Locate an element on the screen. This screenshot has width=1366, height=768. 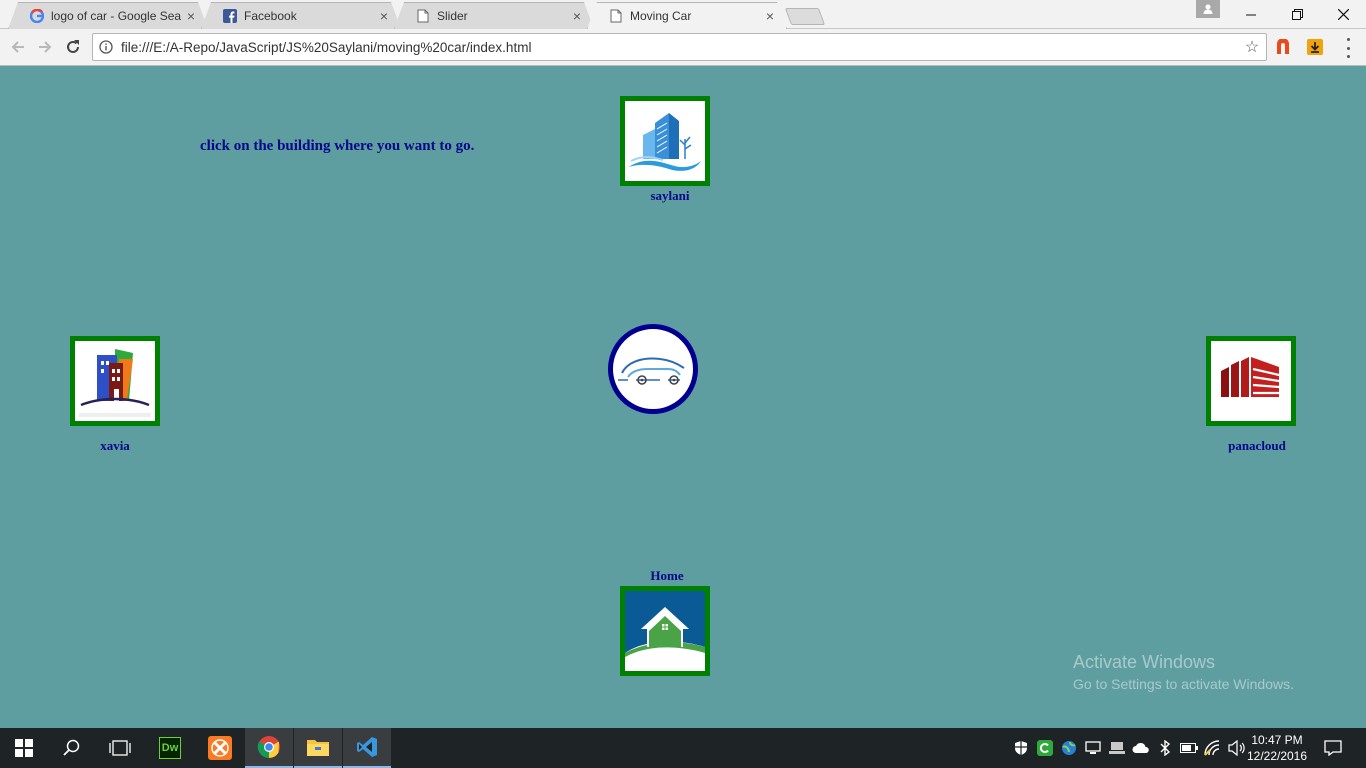
task-view-icon is located at coordinates (120, 748).